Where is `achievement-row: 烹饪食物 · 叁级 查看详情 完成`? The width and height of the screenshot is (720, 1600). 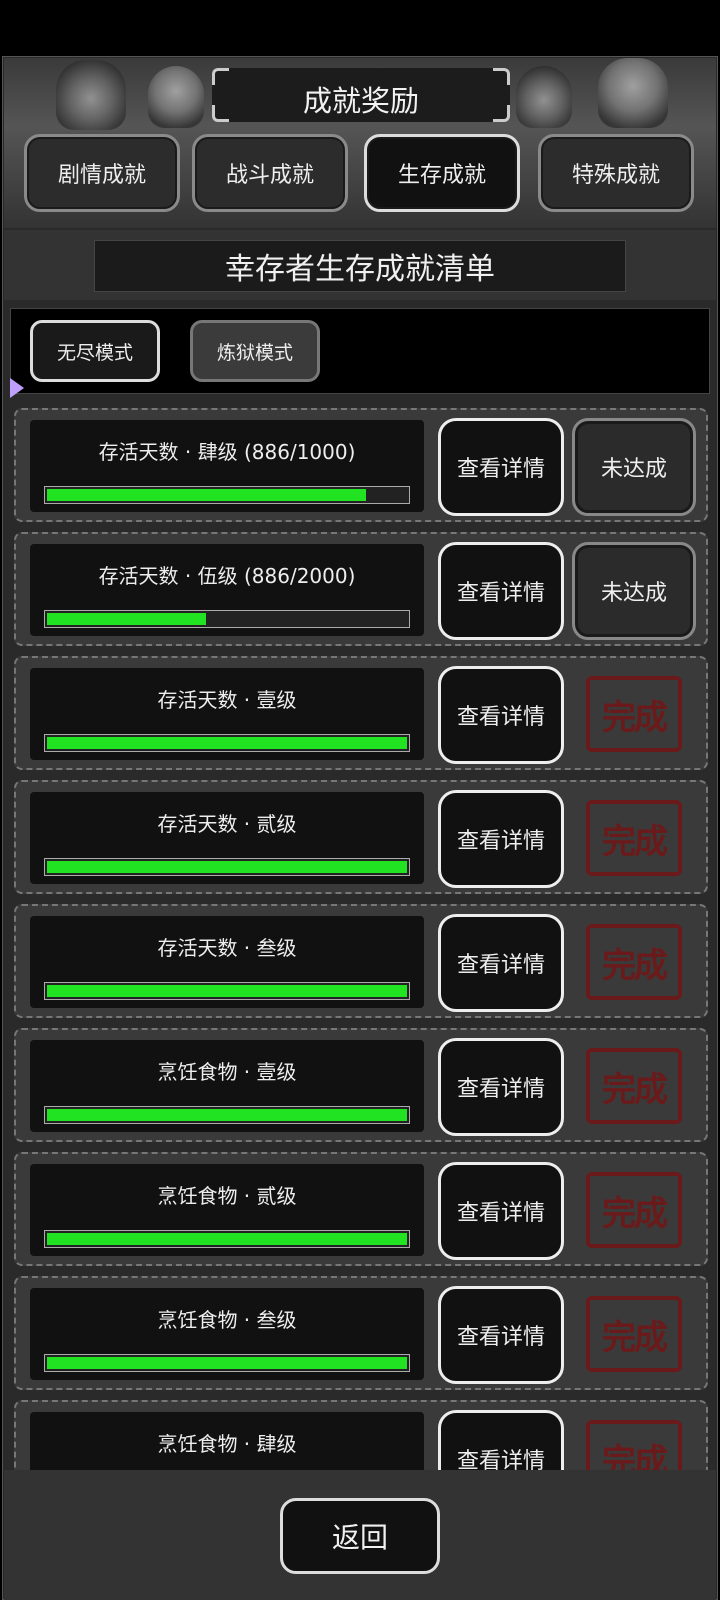
achievement-row: 烹饪食物 · 叁级 查看详情 完成 is located at coordinates (361, 1333).